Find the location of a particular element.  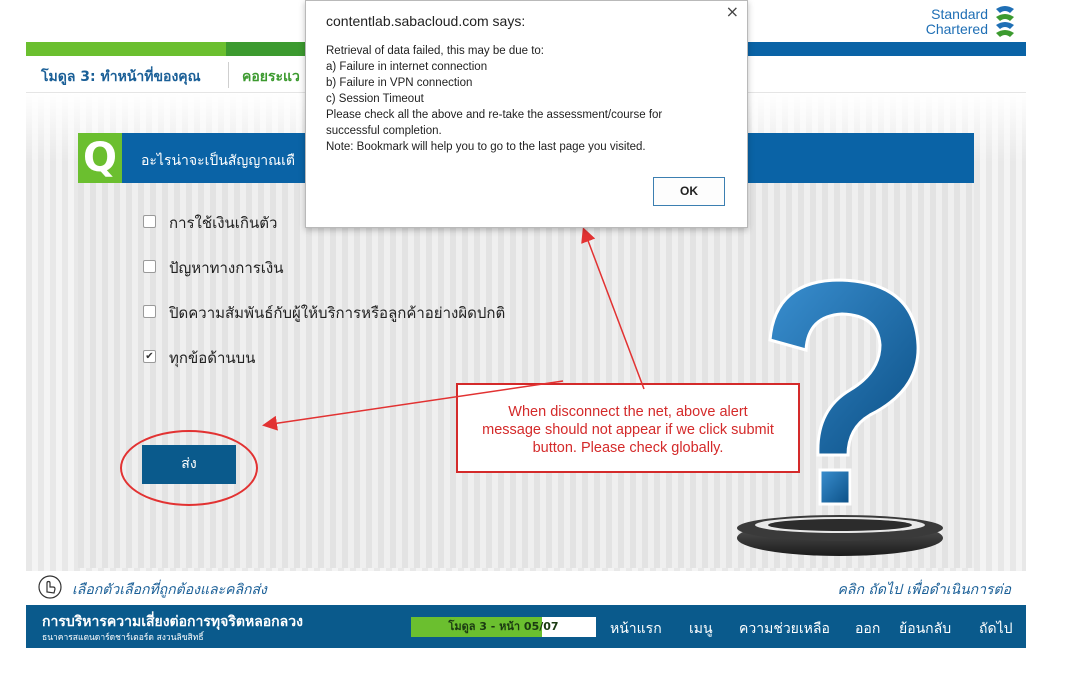

option-label: การใช้เงินเกินตัว is located at coordinates (223, 223).